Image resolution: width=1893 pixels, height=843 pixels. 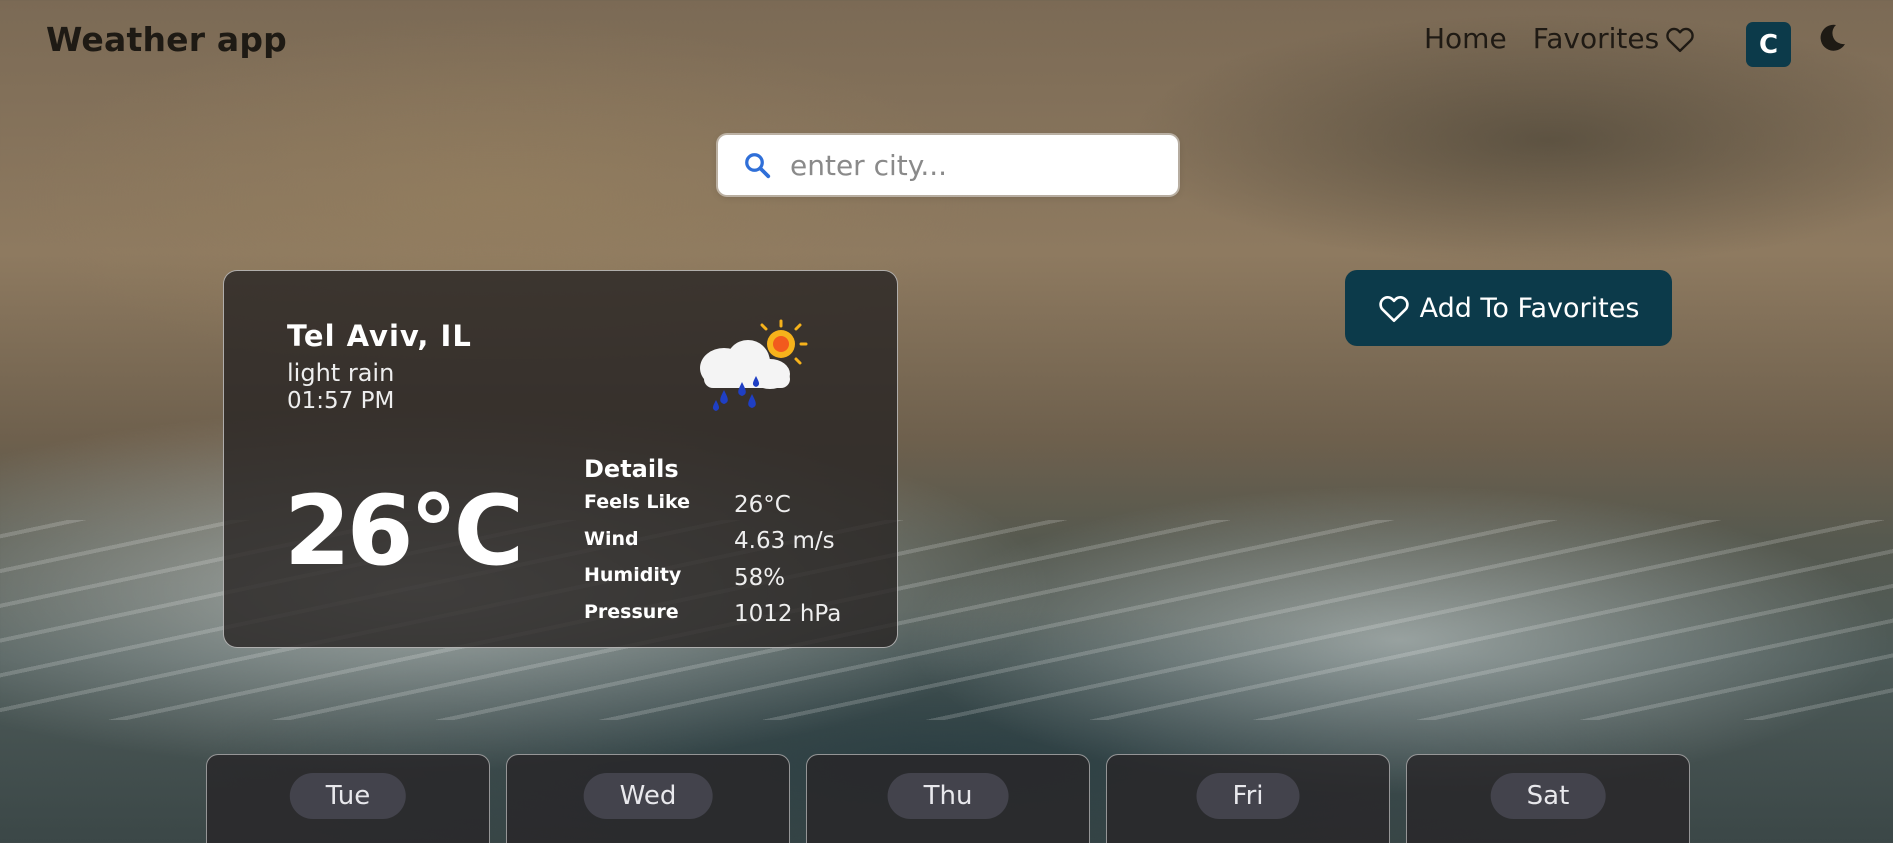 What do you see at coordinates (1768, 44) in the screenshot?
I see `user-avatar: C` at bounding box center [1768, 44].